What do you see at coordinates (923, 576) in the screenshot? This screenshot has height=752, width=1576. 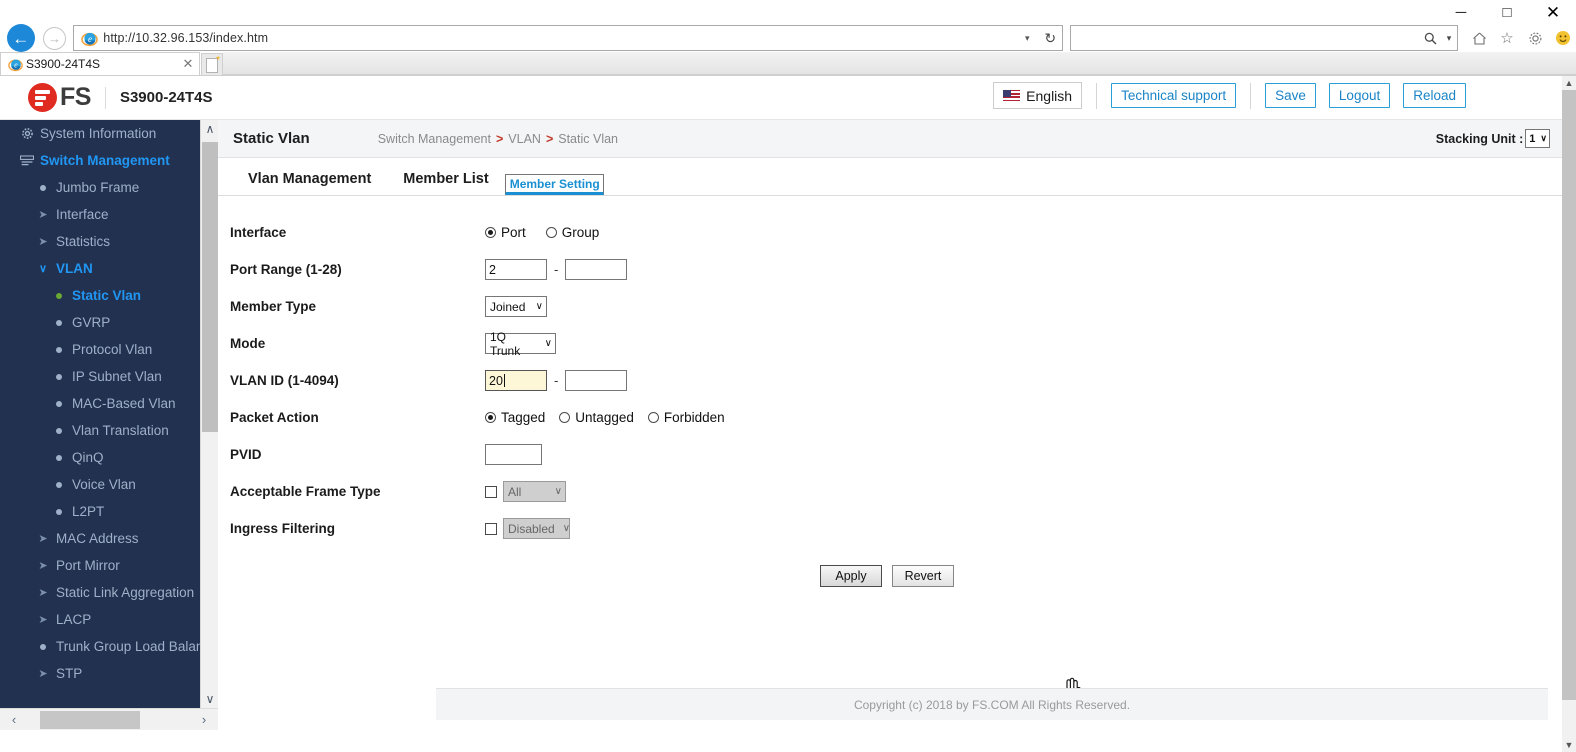 I see `revert-button: Revert` at bounding box center [923, 576].